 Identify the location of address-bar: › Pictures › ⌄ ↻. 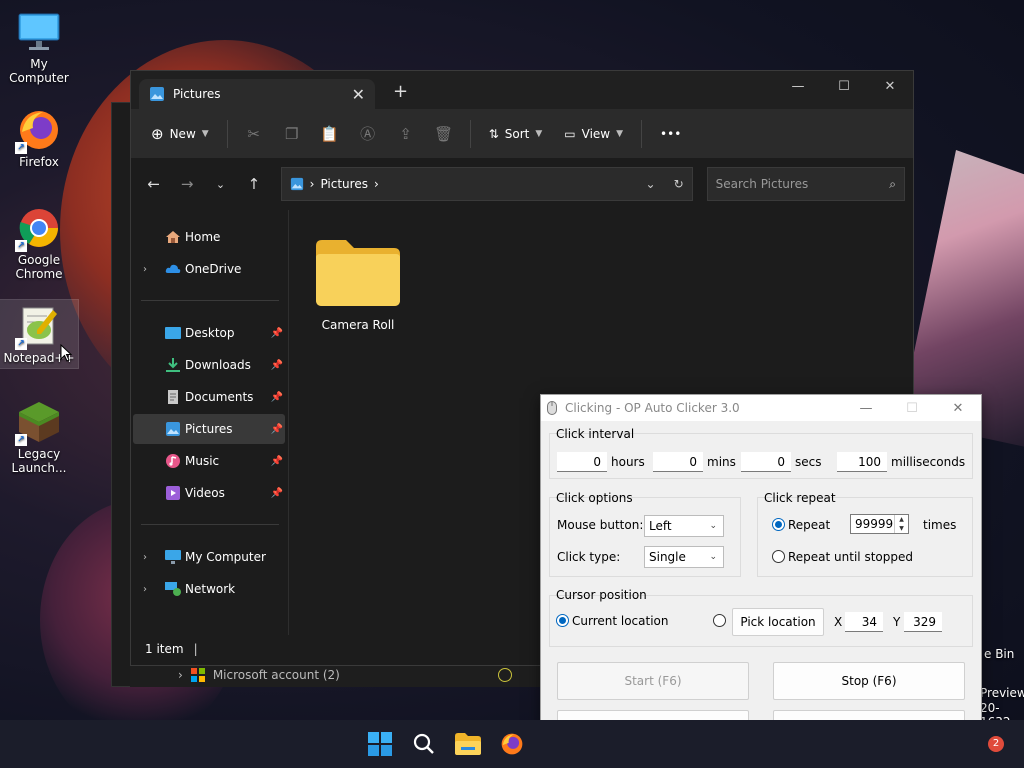
(486, 184).